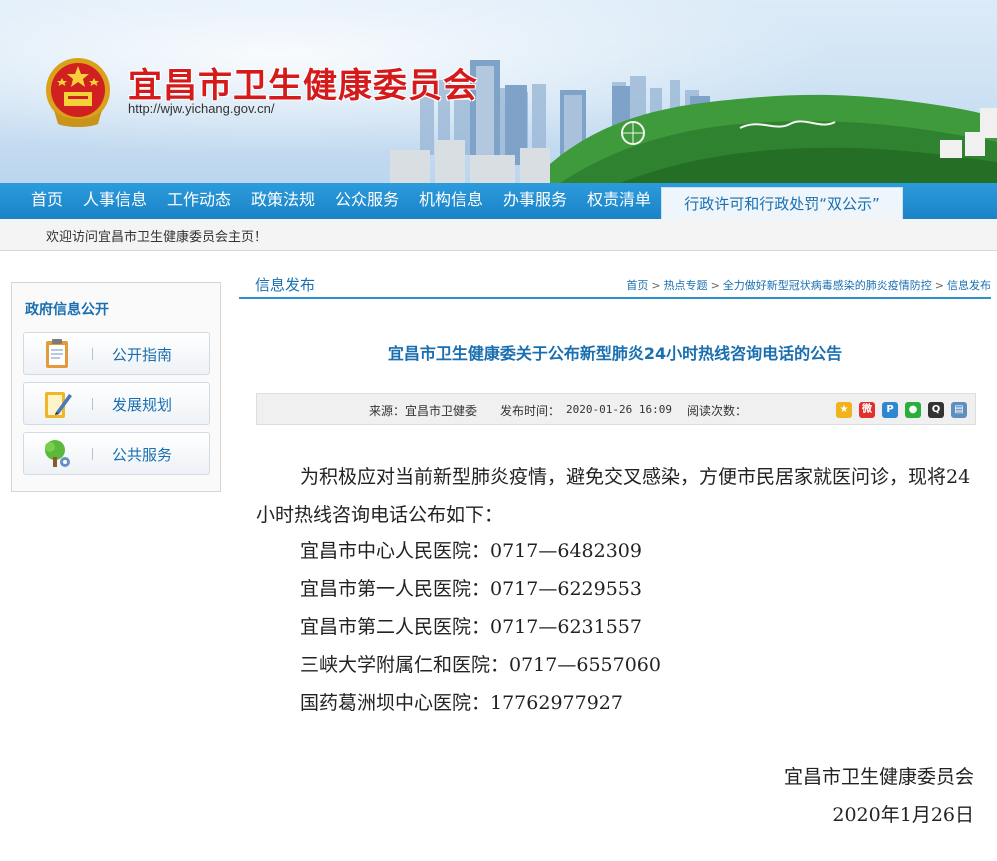 This screenshot has width=997, height=861. I want to click on site-title: 宜昌市卫生健康委员会, so click(303, 86).